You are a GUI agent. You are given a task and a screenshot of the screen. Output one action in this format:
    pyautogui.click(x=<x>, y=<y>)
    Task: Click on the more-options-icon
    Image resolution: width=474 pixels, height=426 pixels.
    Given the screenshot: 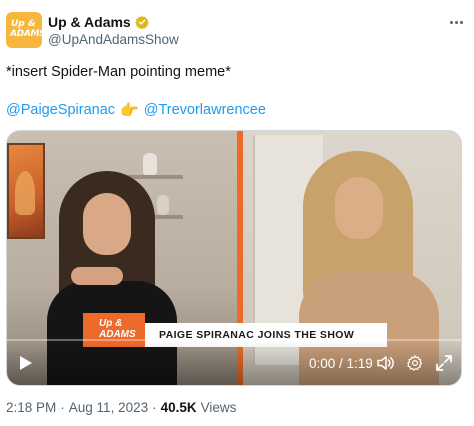 What is the action you would take?
    pyautogui.click(x=456, y=22)
    